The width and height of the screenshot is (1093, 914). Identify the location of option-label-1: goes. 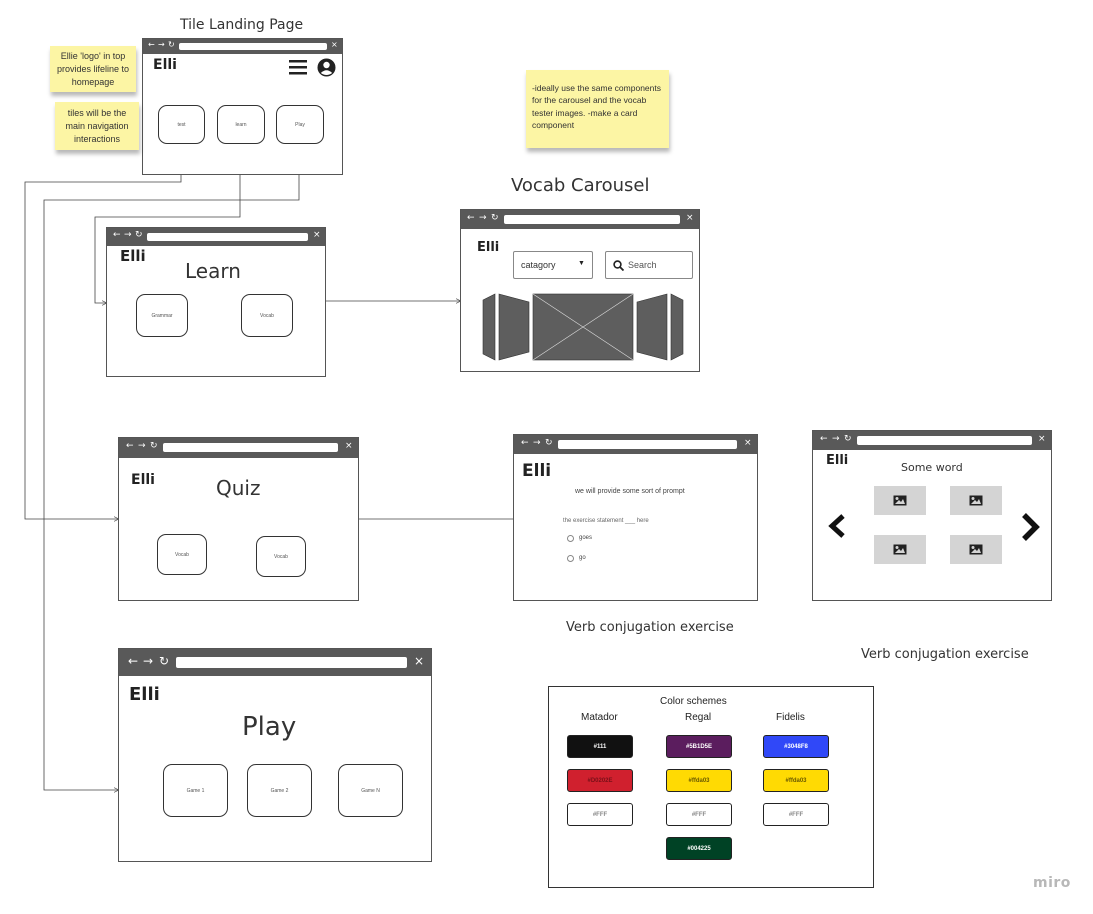
(585, 538).